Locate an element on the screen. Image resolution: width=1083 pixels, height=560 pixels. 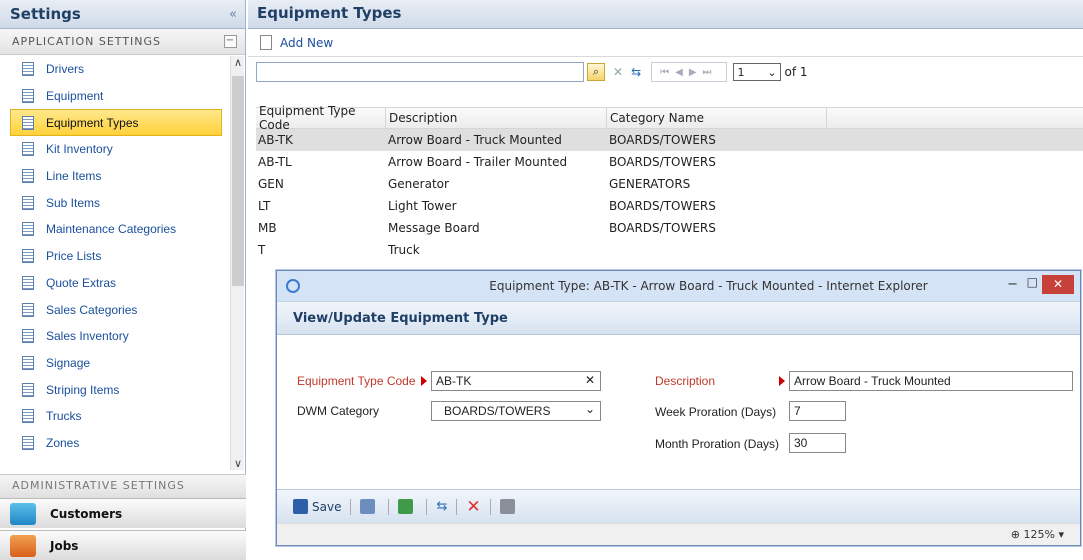
dwm-category-select: BOARDS/TOWERS ⌄ is located at coordinates (516, 411).